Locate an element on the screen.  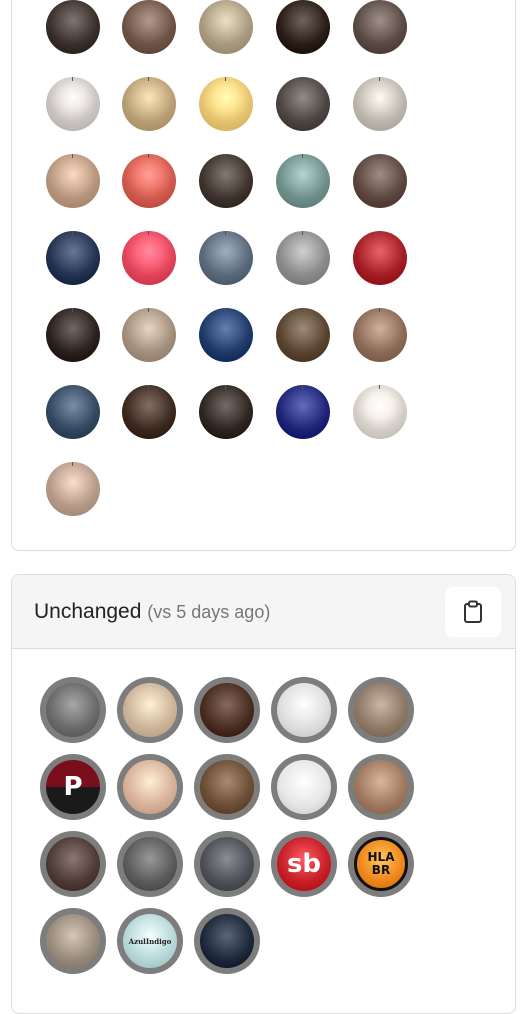
avatar-image: sb is located at coordinates (304, 864).